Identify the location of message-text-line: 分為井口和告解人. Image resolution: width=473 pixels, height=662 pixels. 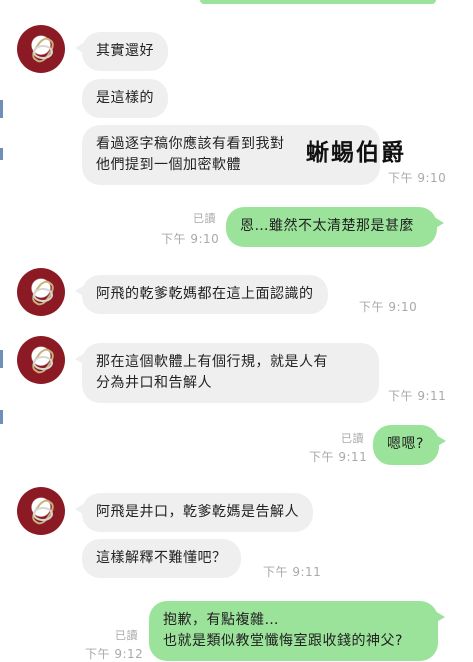
(154, 383).